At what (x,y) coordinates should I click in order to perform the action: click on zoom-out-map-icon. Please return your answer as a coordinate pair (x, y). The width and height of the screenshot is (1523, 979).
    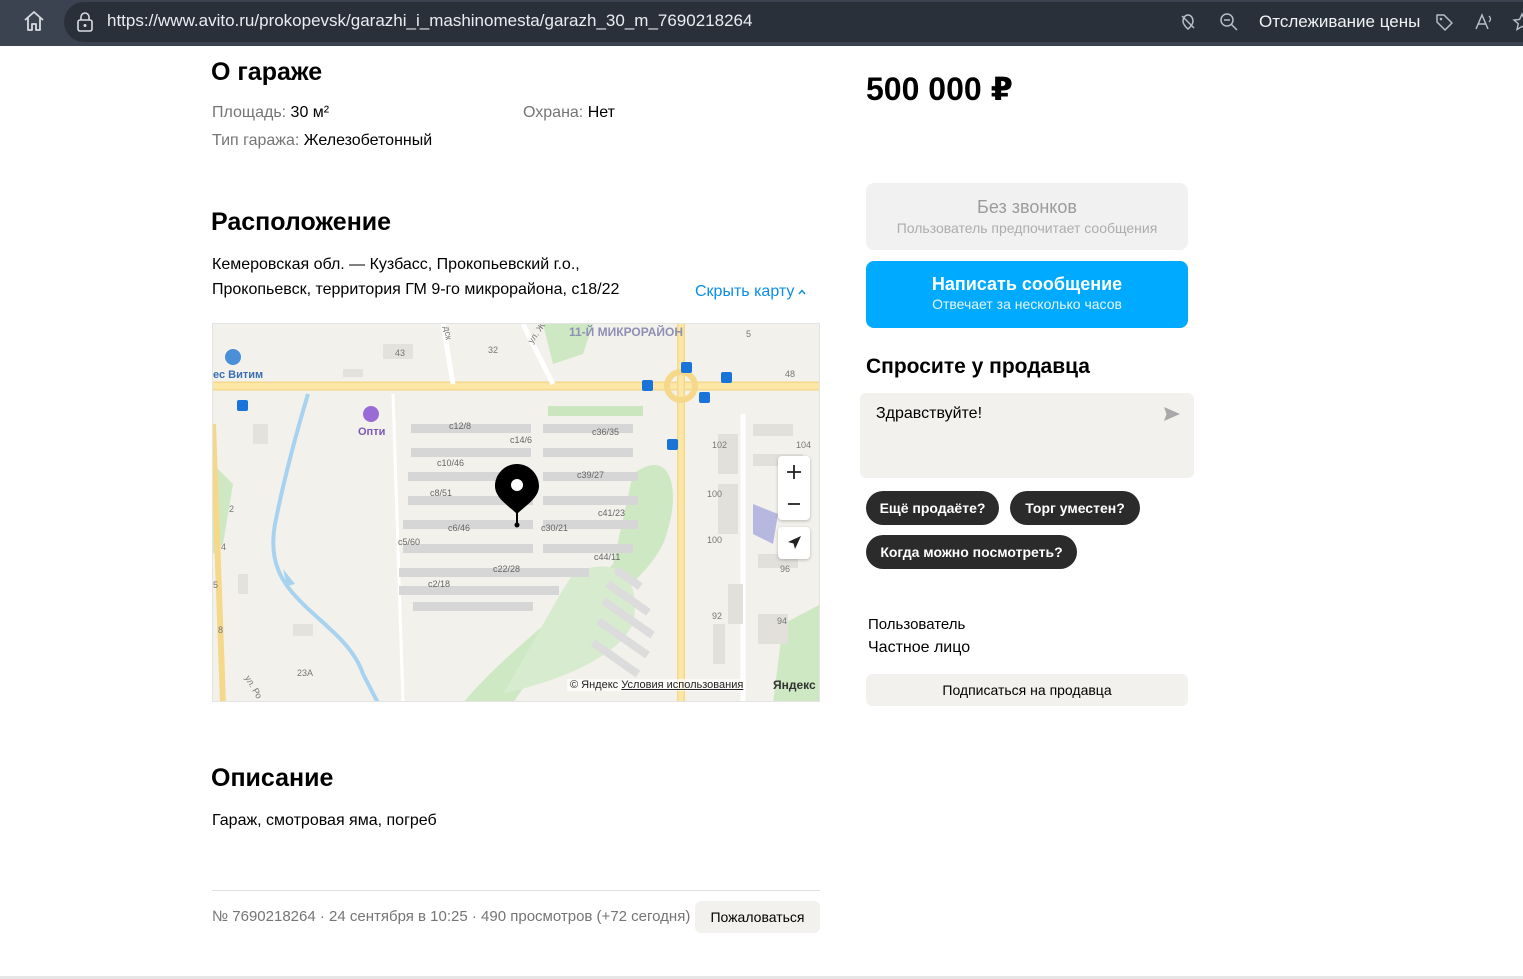
    Looking at the image, I should click on (794, 504).